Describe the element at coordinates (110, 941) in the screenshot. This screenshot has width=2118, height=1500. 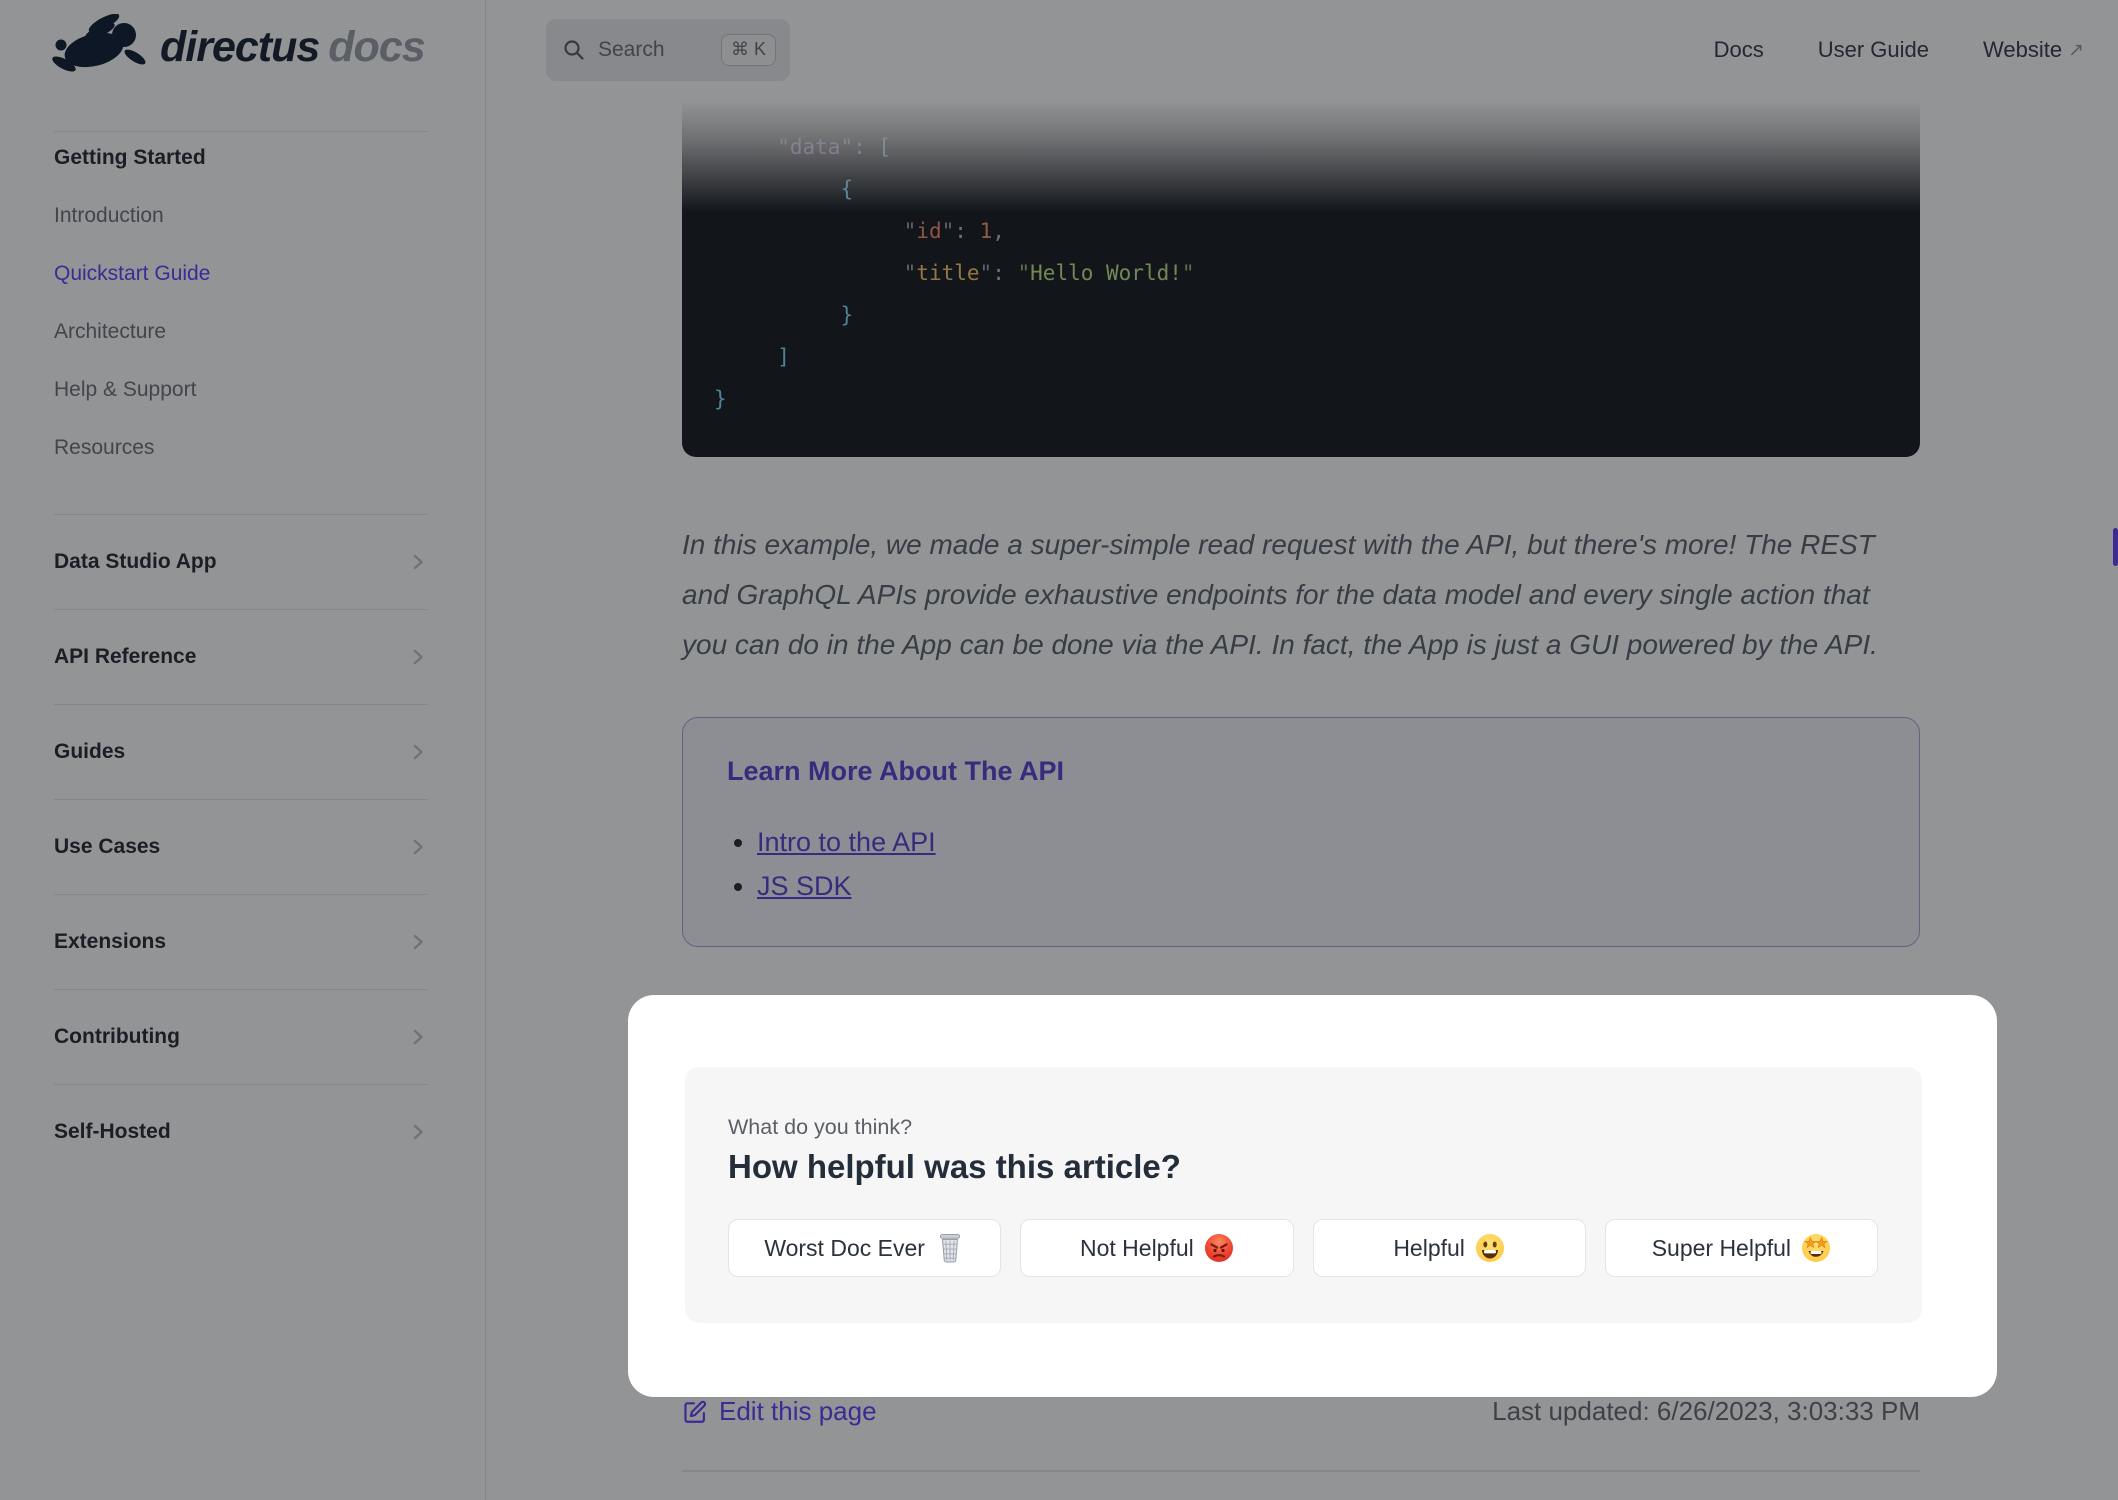
I see `sidebar-group-label: Extensions` at that location.